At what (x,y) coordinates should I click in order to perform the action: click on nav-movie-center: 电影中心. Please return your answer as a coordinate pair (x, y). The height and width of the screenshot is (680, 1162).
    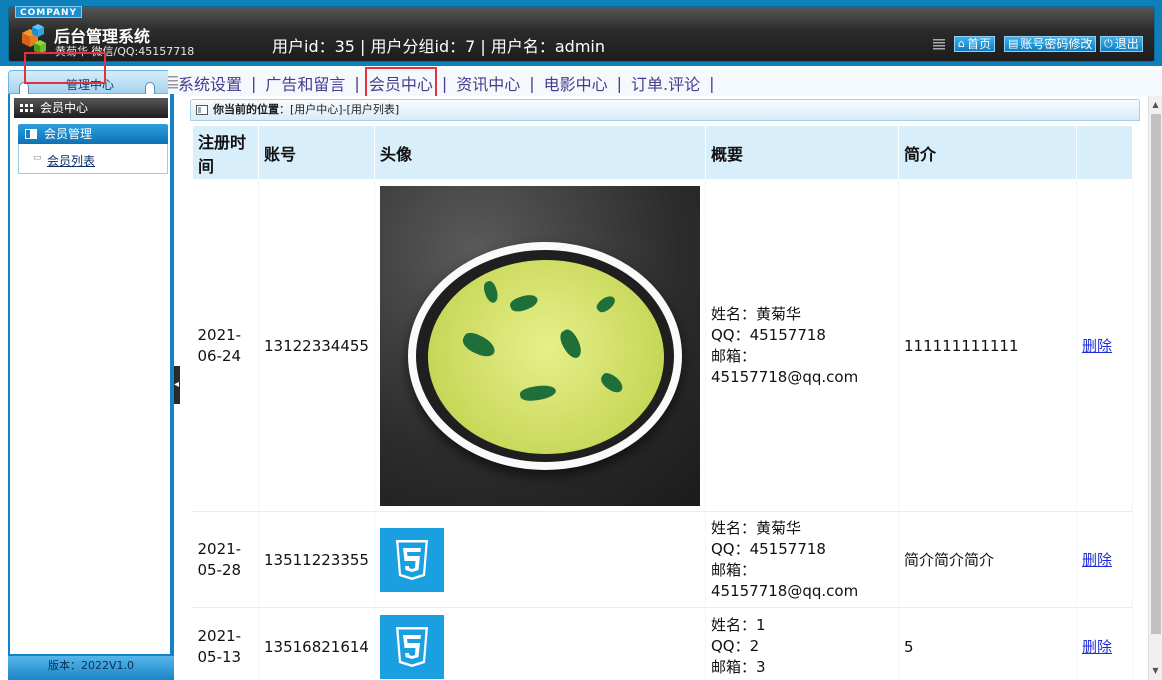
    Looking at the image, I should click on (576, 83).